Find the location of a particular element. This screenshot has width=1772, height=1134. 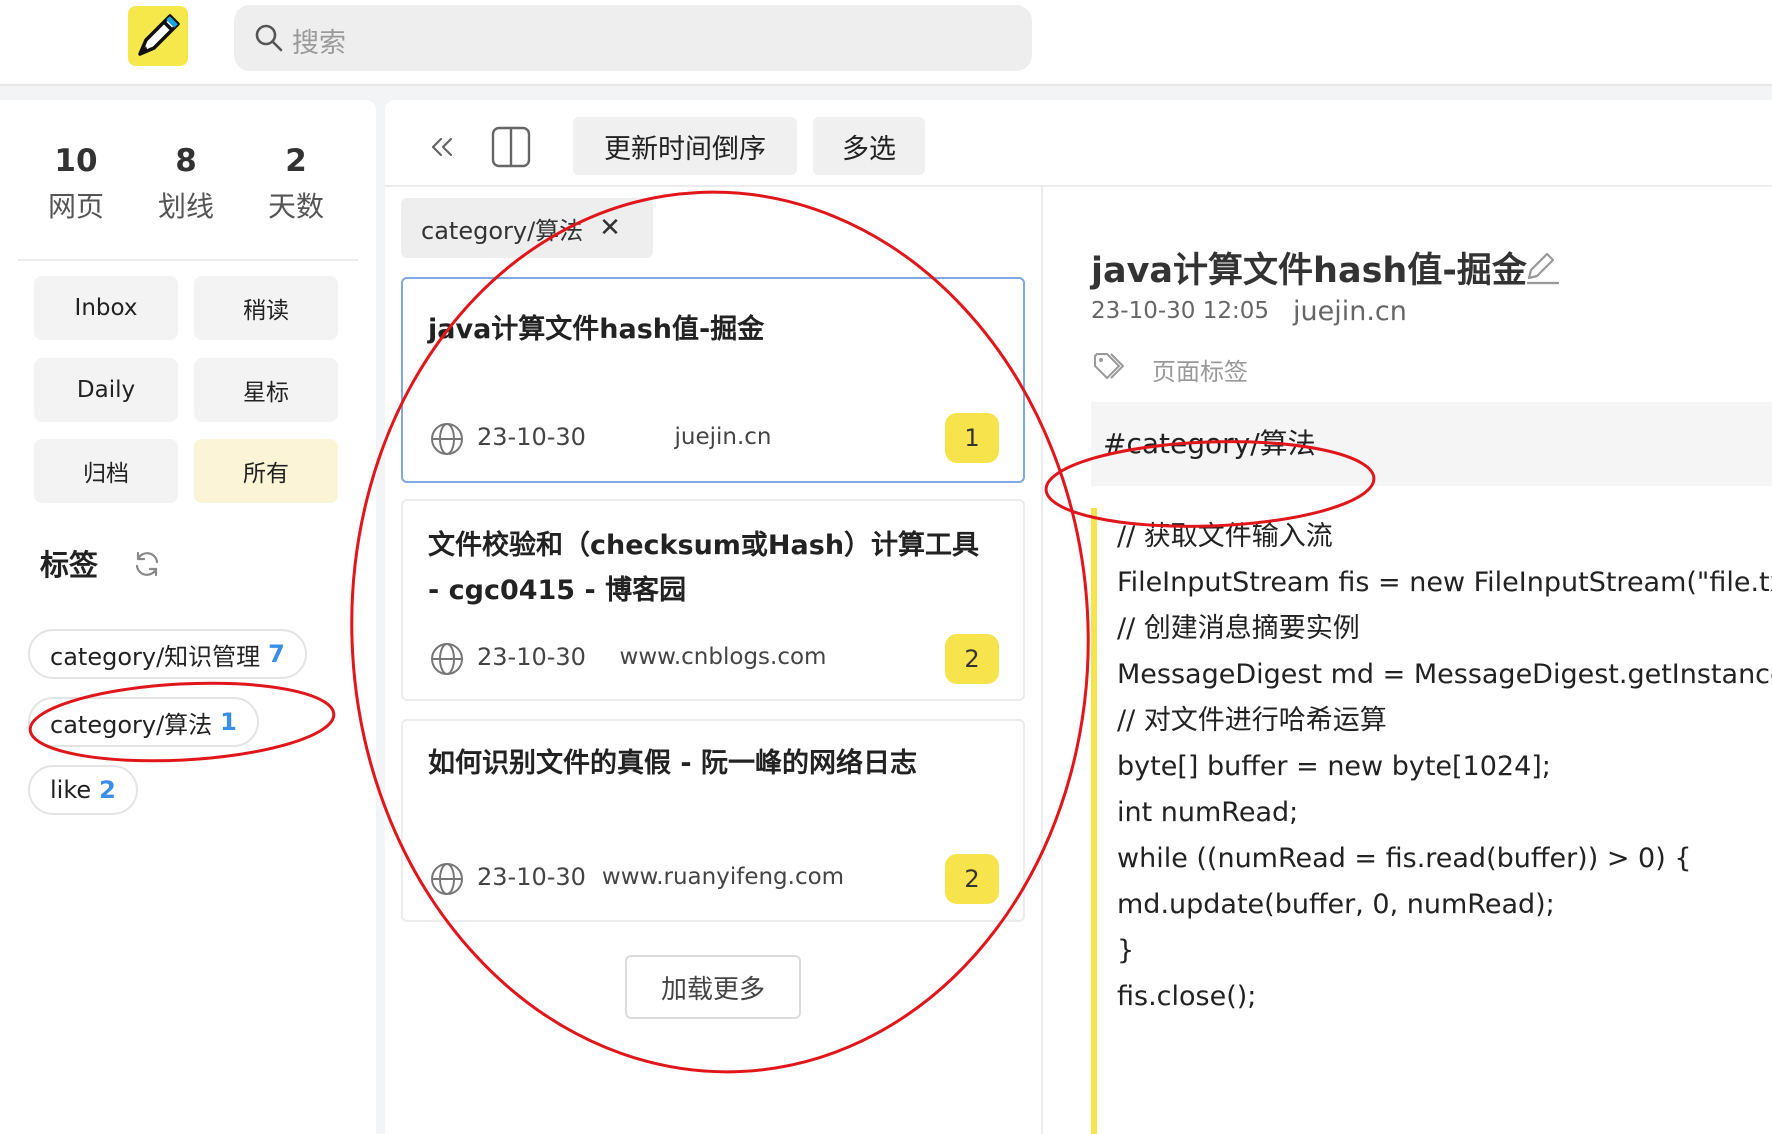

nav-archive: 归档 is located at coordinates (106, 471).